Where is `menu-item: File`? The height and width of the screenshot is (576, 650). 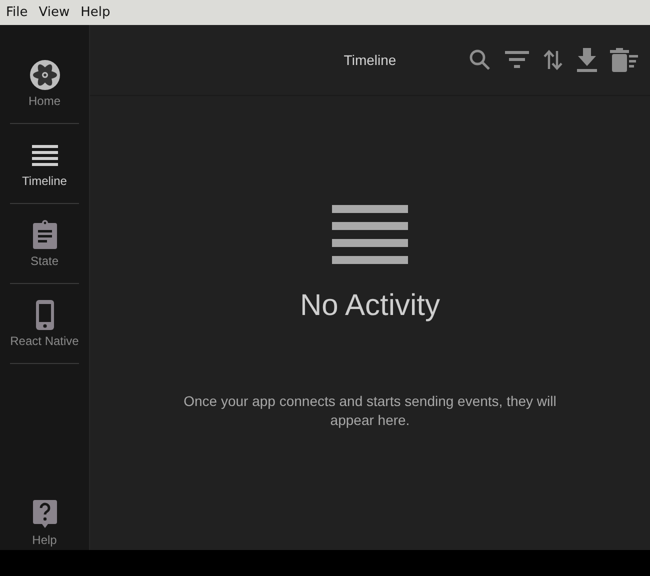 menu-item: File is located at coordinates (17, 12).